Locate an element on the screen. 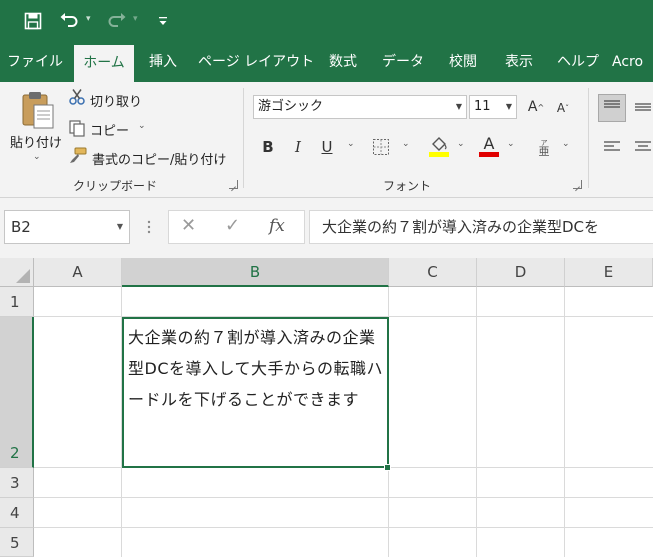 Image resolution: width=653 pixels, height=557 pixels. svg-text: 亜 is located at coordinates (544, 150).